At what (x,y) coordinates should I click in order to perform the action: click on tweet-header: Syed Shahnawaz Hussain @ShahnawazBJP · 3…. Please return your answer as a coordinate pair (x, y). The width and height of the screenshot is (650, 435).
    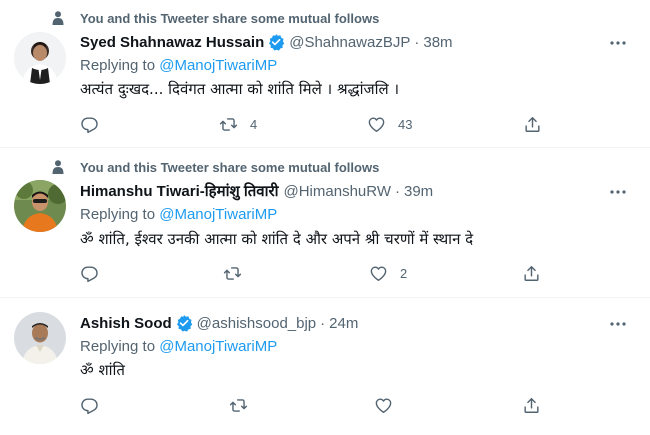
    Looking at the image, I should click on (266, 42).